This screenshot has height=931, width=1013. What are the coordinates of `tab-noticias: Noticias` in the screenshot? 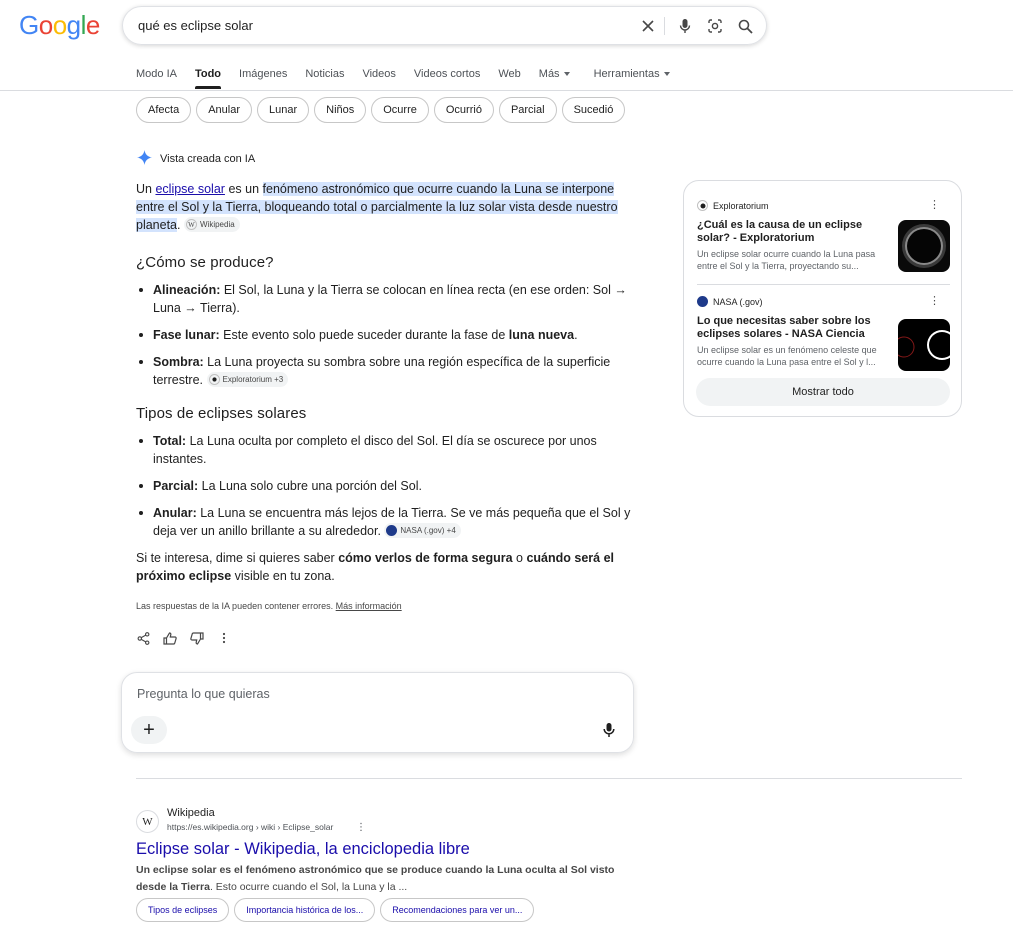 It's located at (324, 78).